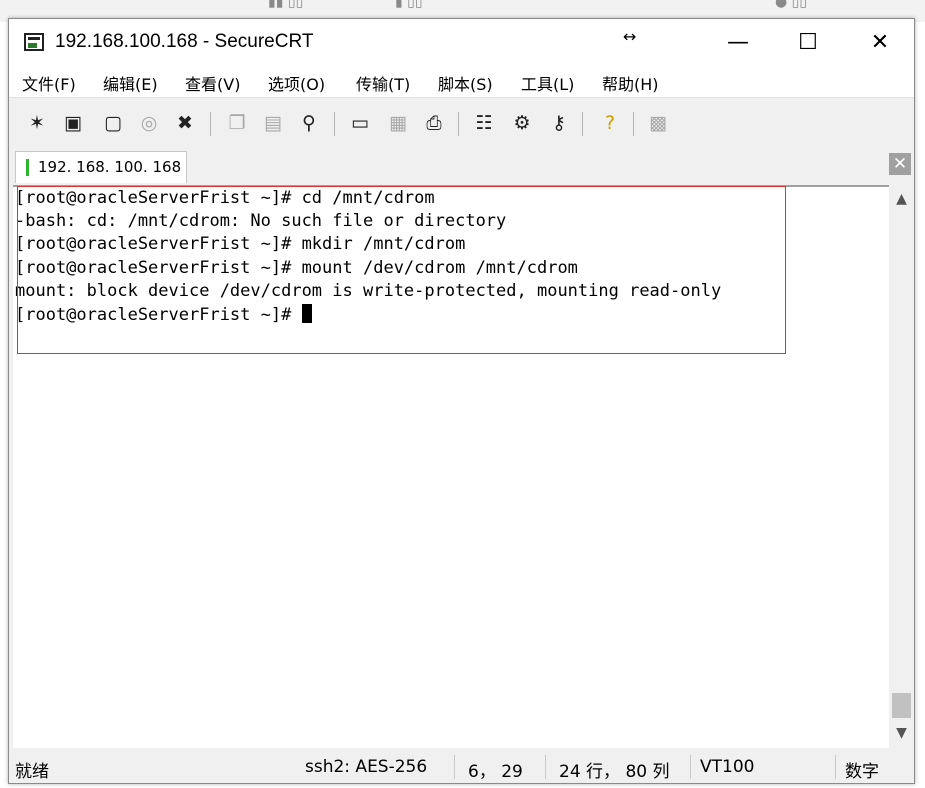 The image size is (925, 788). Describe the element at coordinates (360, 123) in the screenshot. I see `print-setup-icon: ▭` at that location.